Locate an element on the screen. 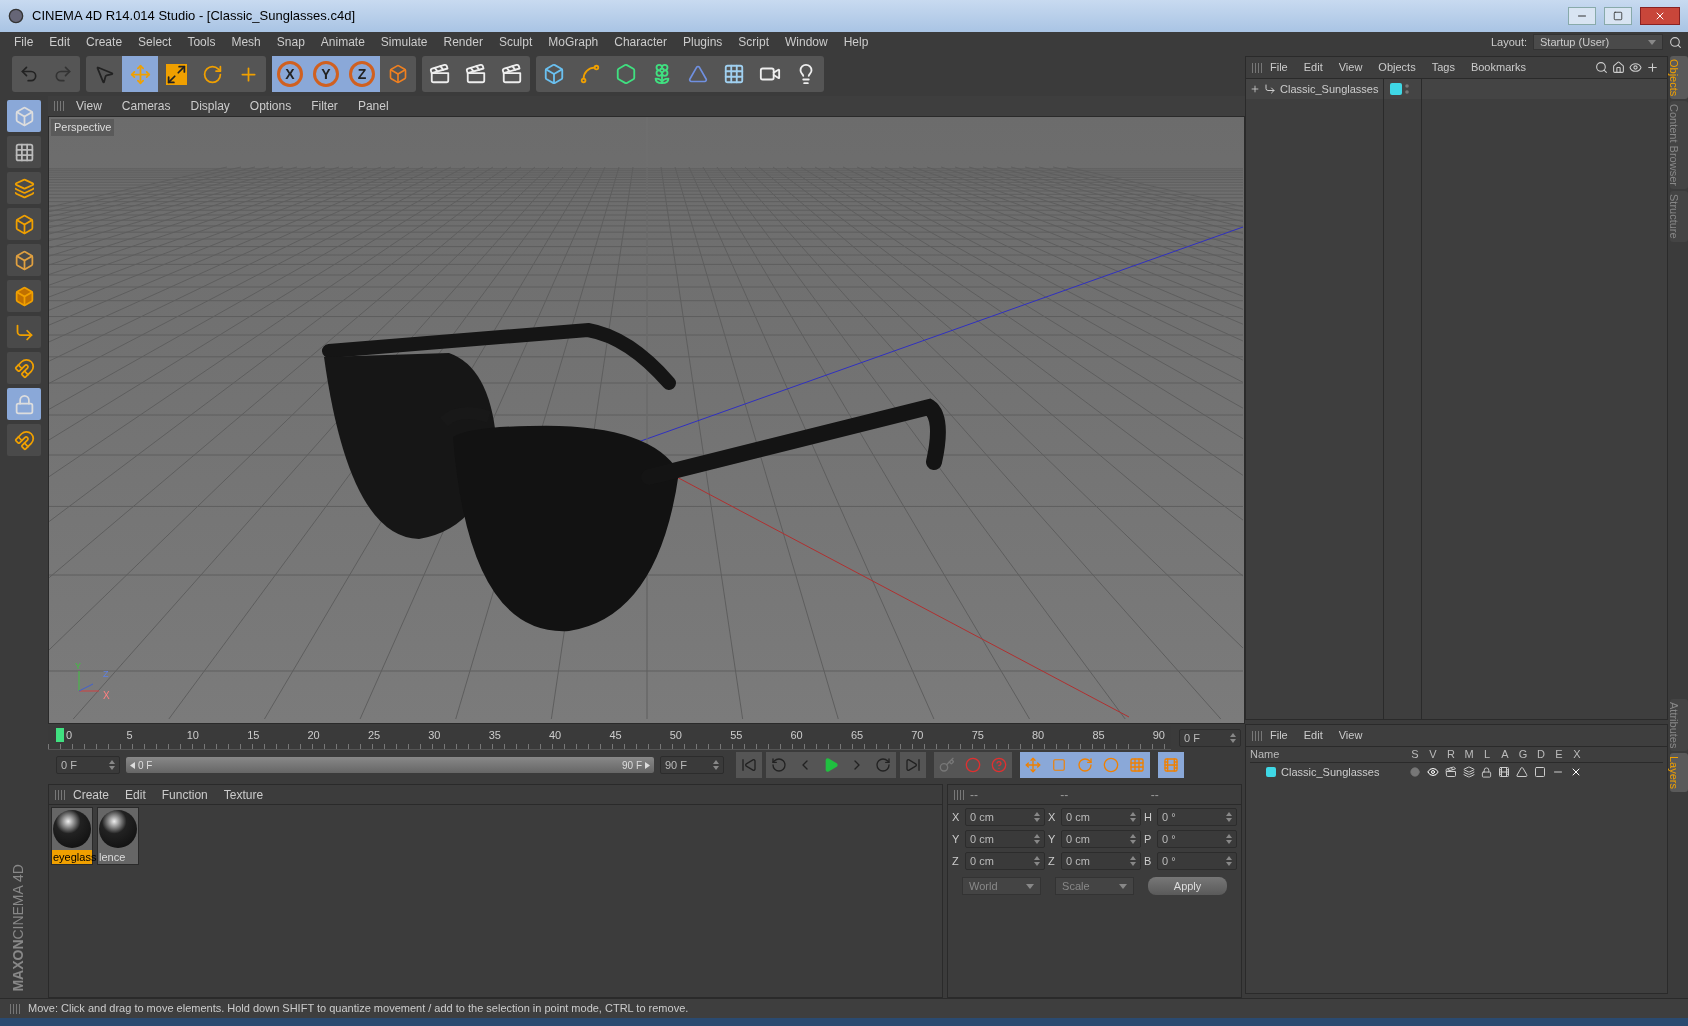  cross-icon is located at coordinates (1576, 772).